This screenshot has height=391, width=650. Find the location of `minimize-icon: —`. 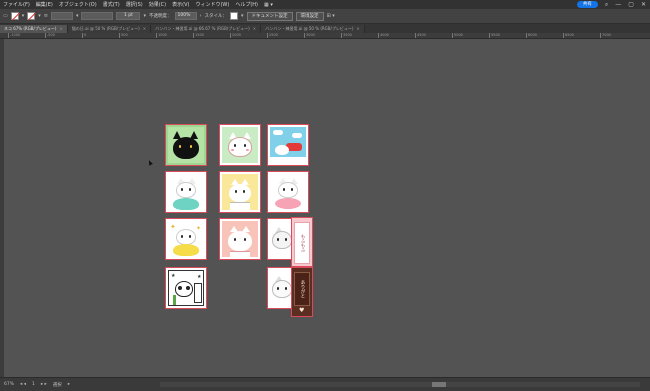

minimize-icon: — is located at coordinates (618, 4).